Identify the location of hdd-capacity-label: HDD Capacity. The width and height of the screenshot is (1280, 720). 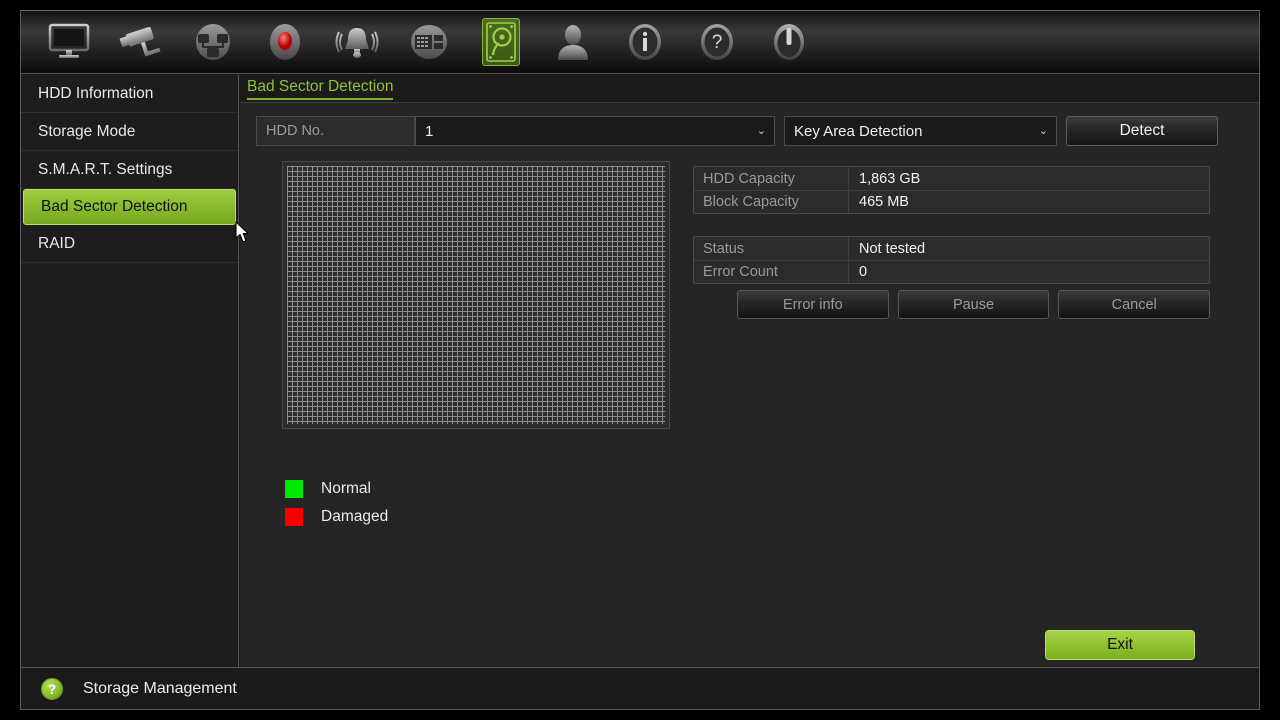
(771, 178).